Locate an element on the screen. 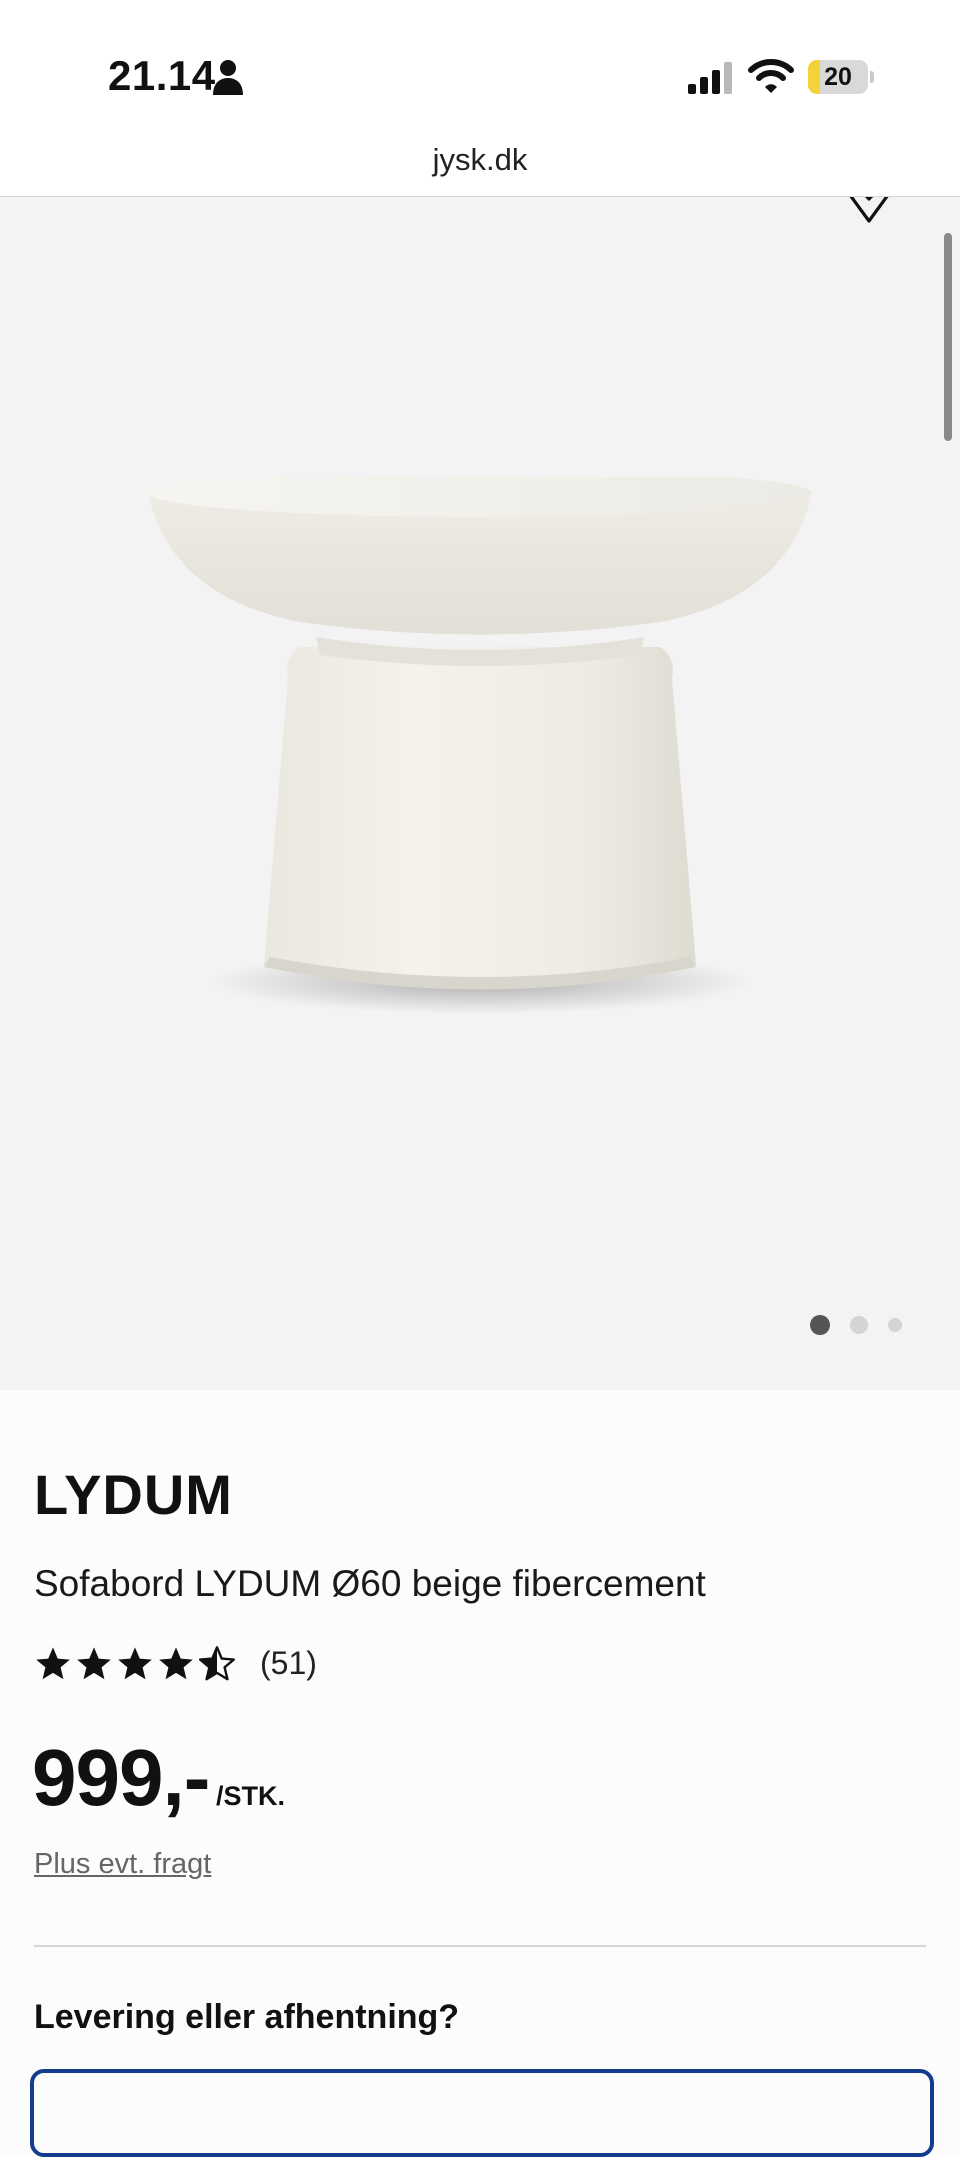  battery-icon: 20 is located at coordinates (841, 77).